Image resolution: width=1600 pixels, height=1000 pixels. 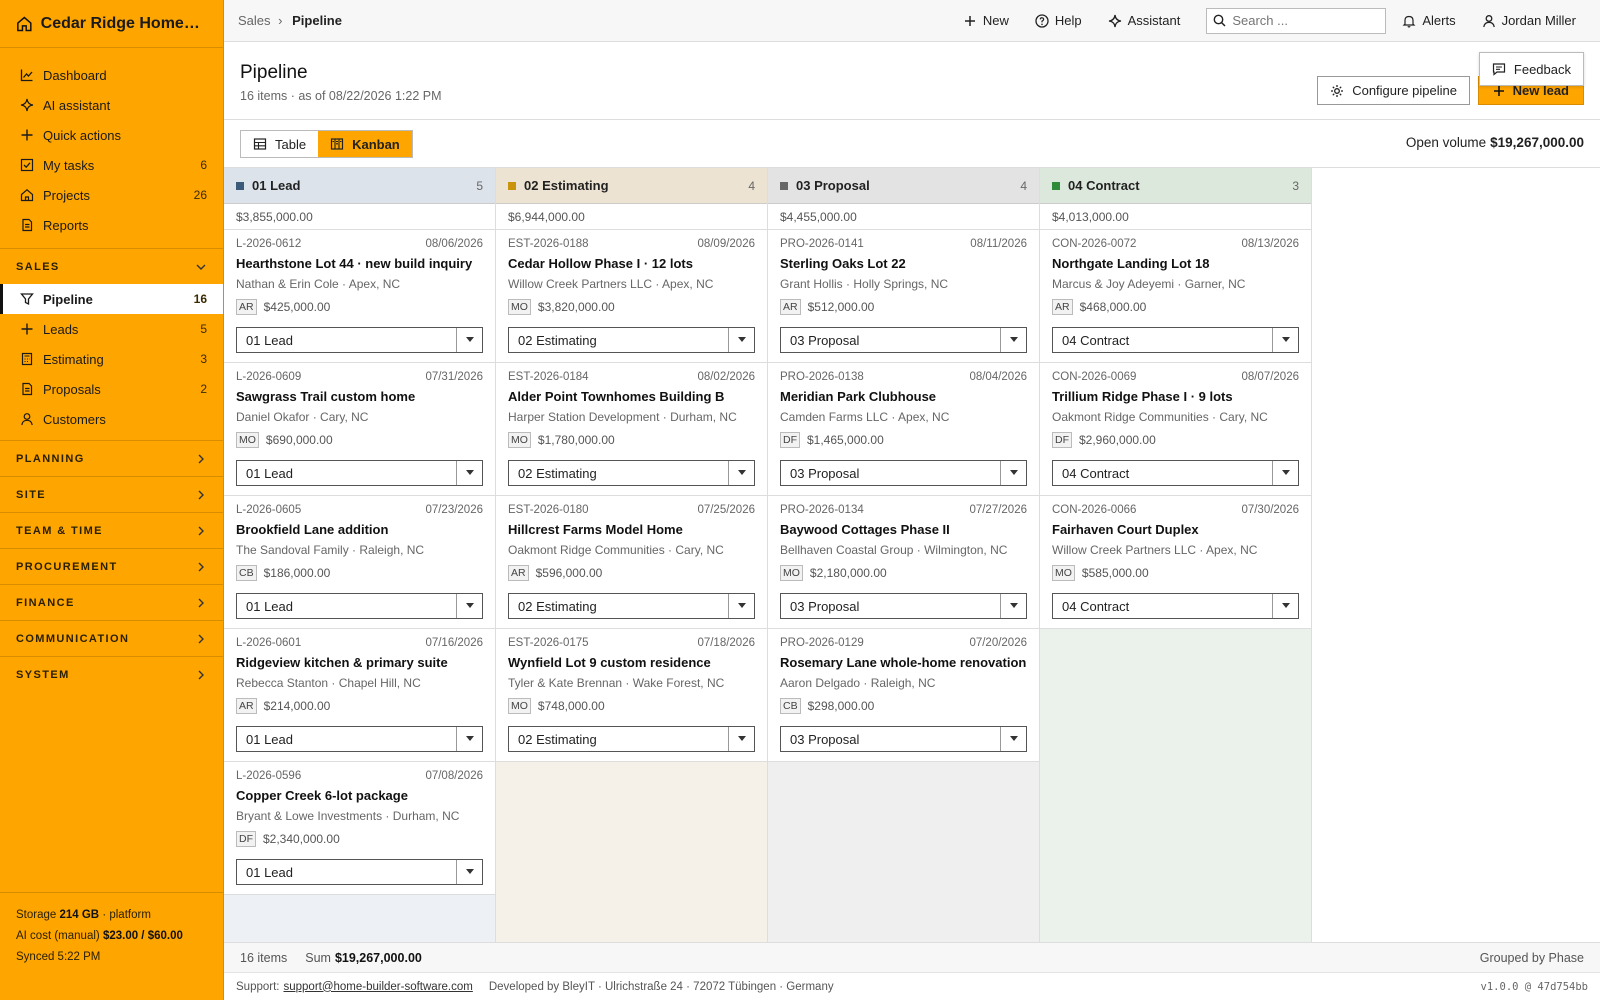 I want to click on section-team-time: TEAM & TIME, so click(x=111, y=530).